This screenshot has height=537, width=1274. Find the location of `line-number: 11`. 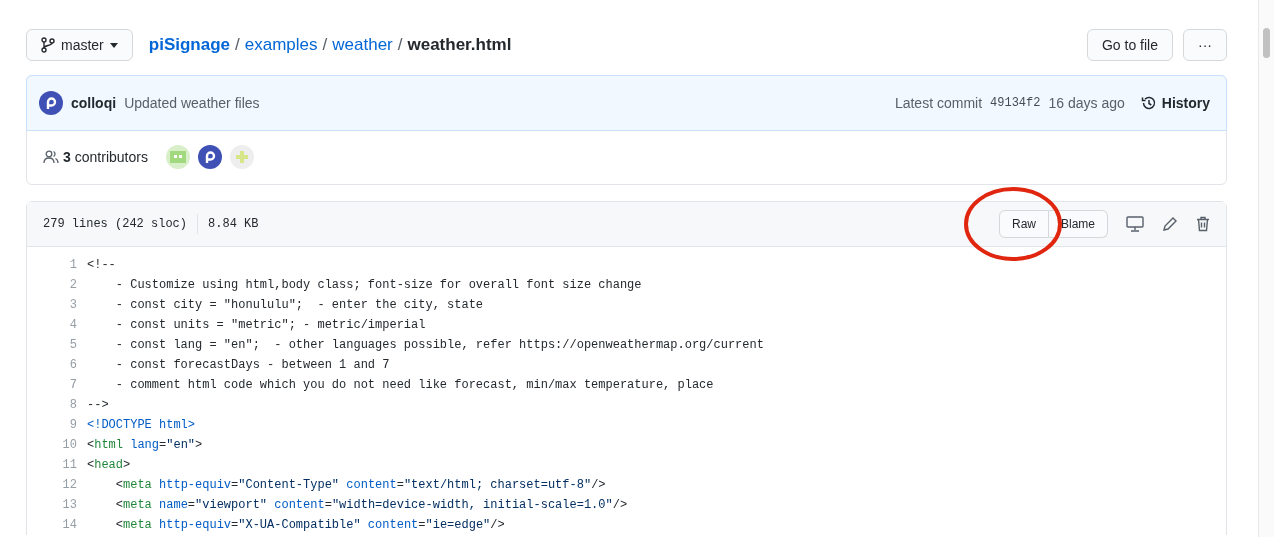

line-number: 11 is located at coordinates (69, 465).